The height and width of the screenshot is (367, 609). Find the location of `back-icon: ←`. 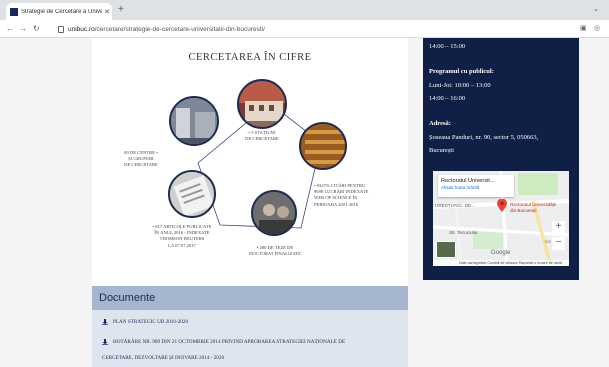

back-icon: ← is located at coordinates (10, 28).